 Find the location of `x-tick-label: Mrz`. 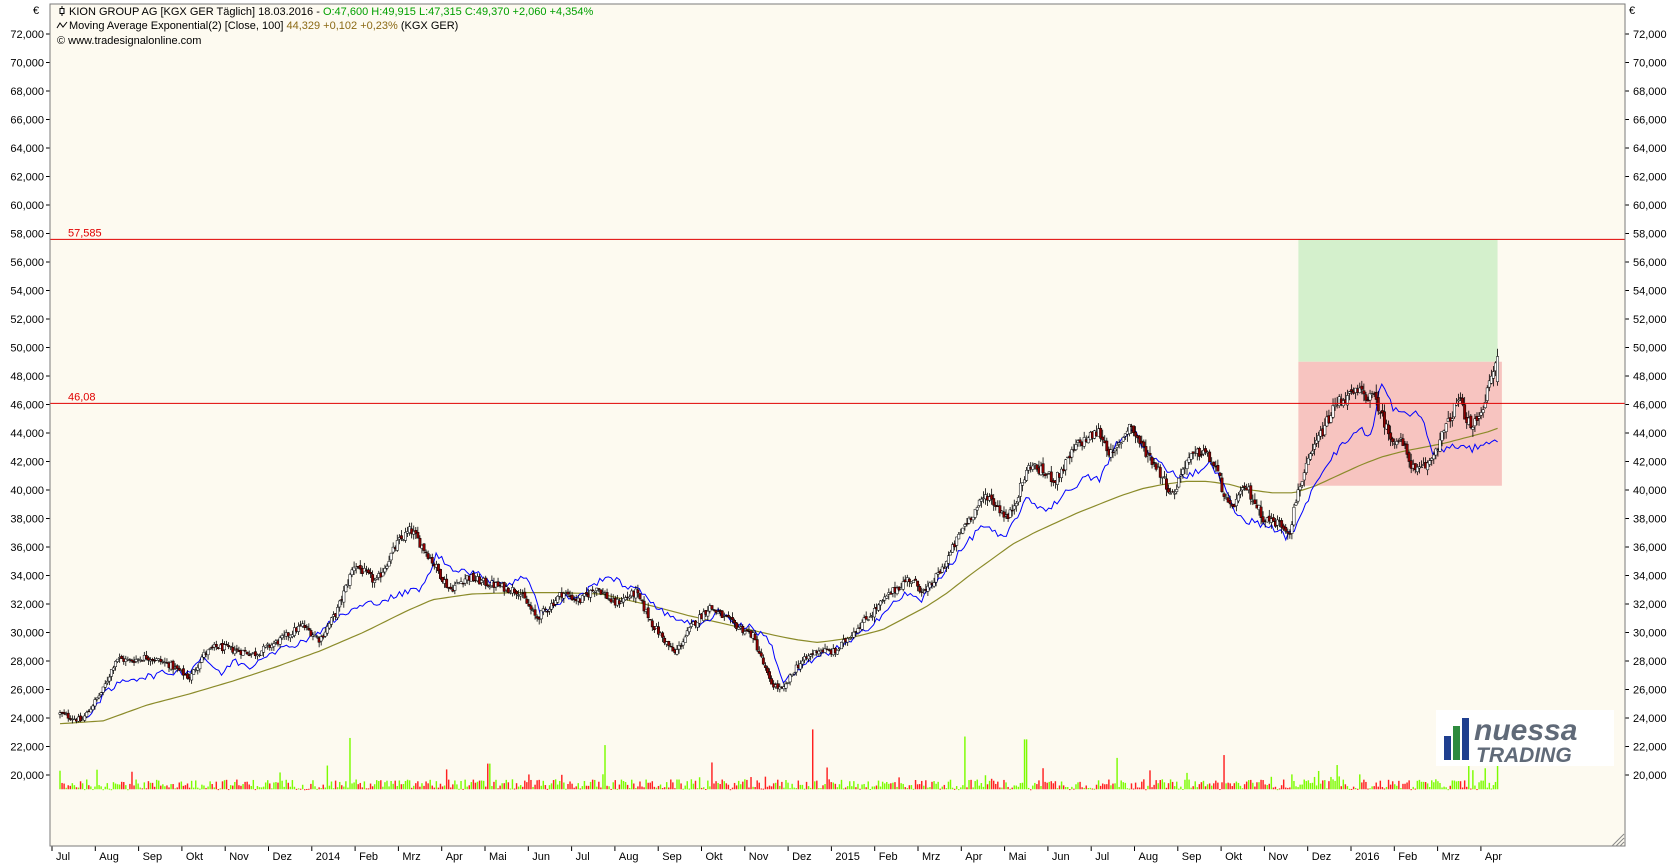

x-tick-label: Mrz is located at coordinates (931, 857).